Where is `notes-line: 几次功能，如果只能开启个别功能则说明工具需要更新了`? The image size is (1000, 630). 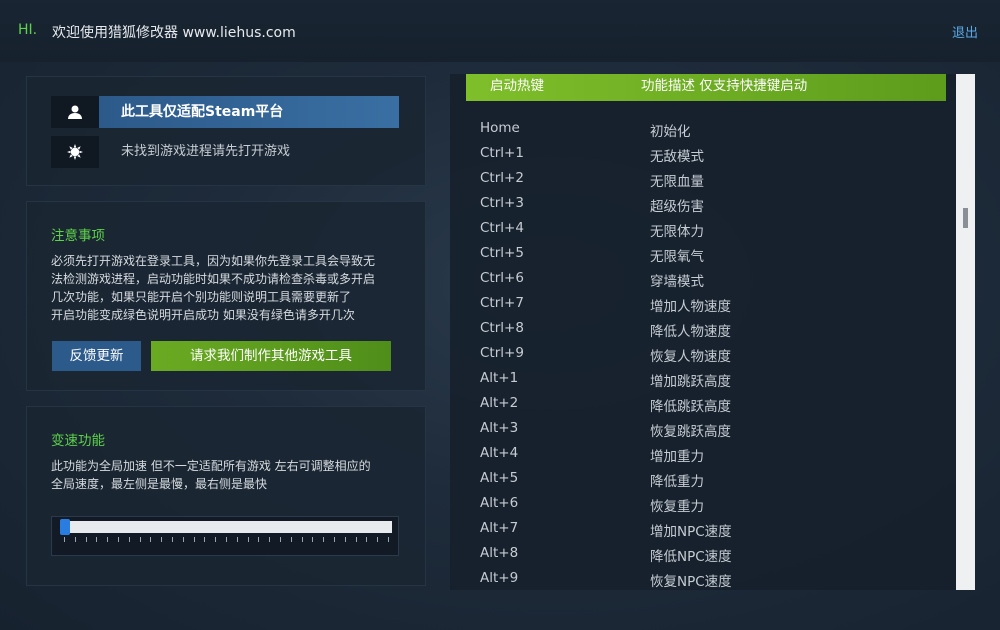
notes-line: 几次功能，如果只能开启个别功能则说明工具需要更新了 is located at coordinates (201, 297).